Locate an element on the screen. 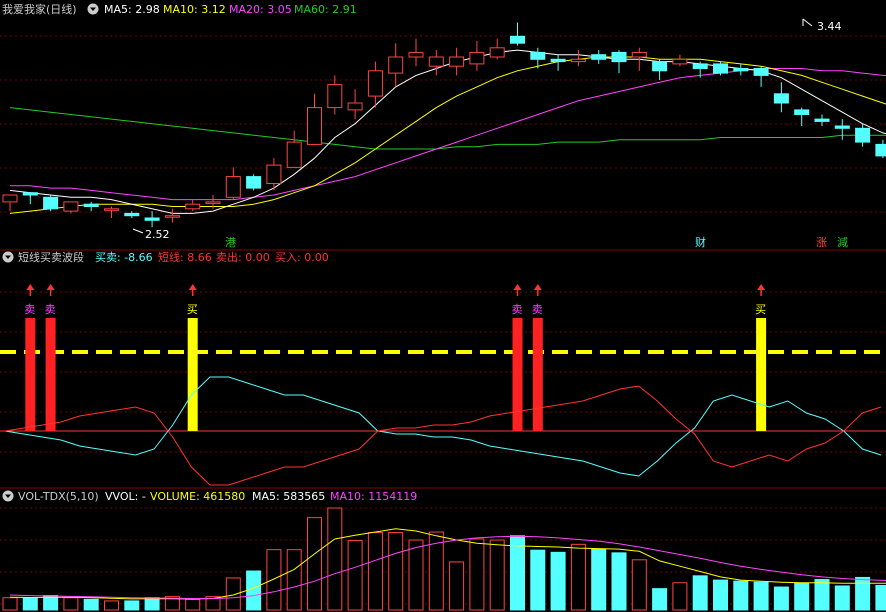 The width and height of the screenshot is (886, 612). marker-rise-icon: 涨 is located at coordinates (821, 242).